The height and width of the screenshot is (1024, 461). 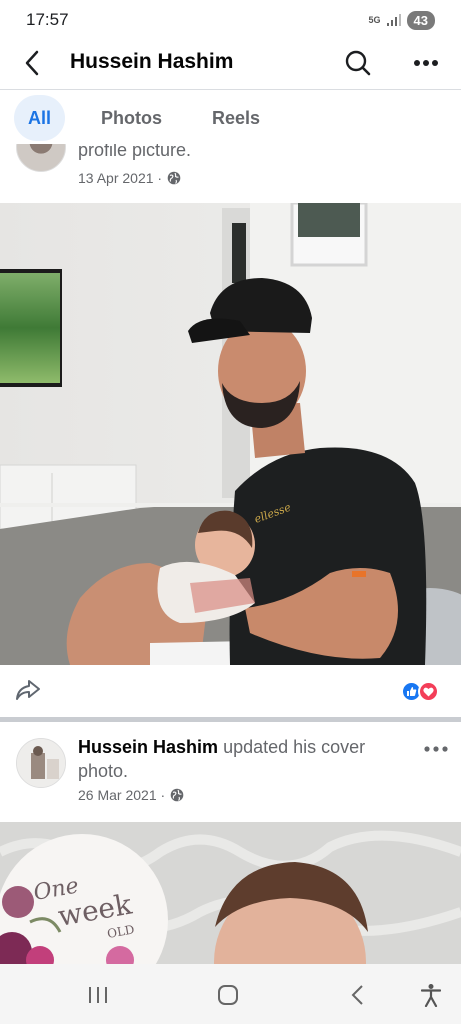 I want to click on home-button, so click(x=228, y=995).